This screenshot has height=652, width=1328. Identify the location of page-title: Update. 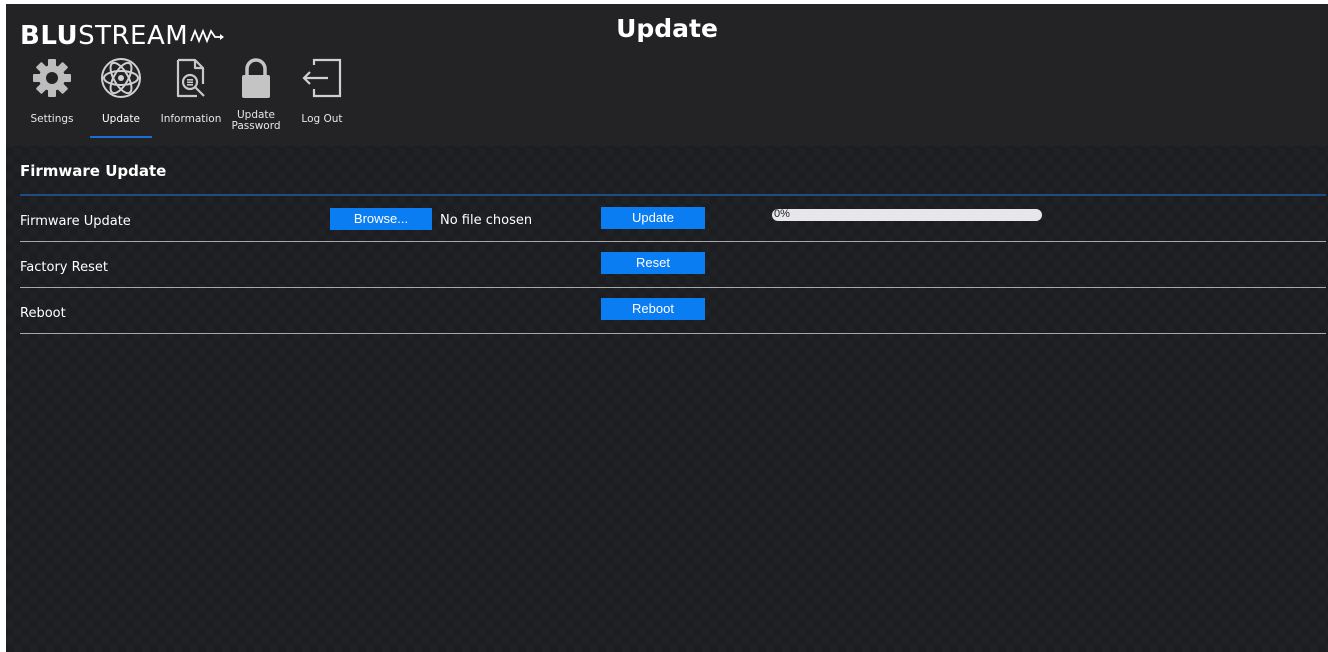
(667, 28).